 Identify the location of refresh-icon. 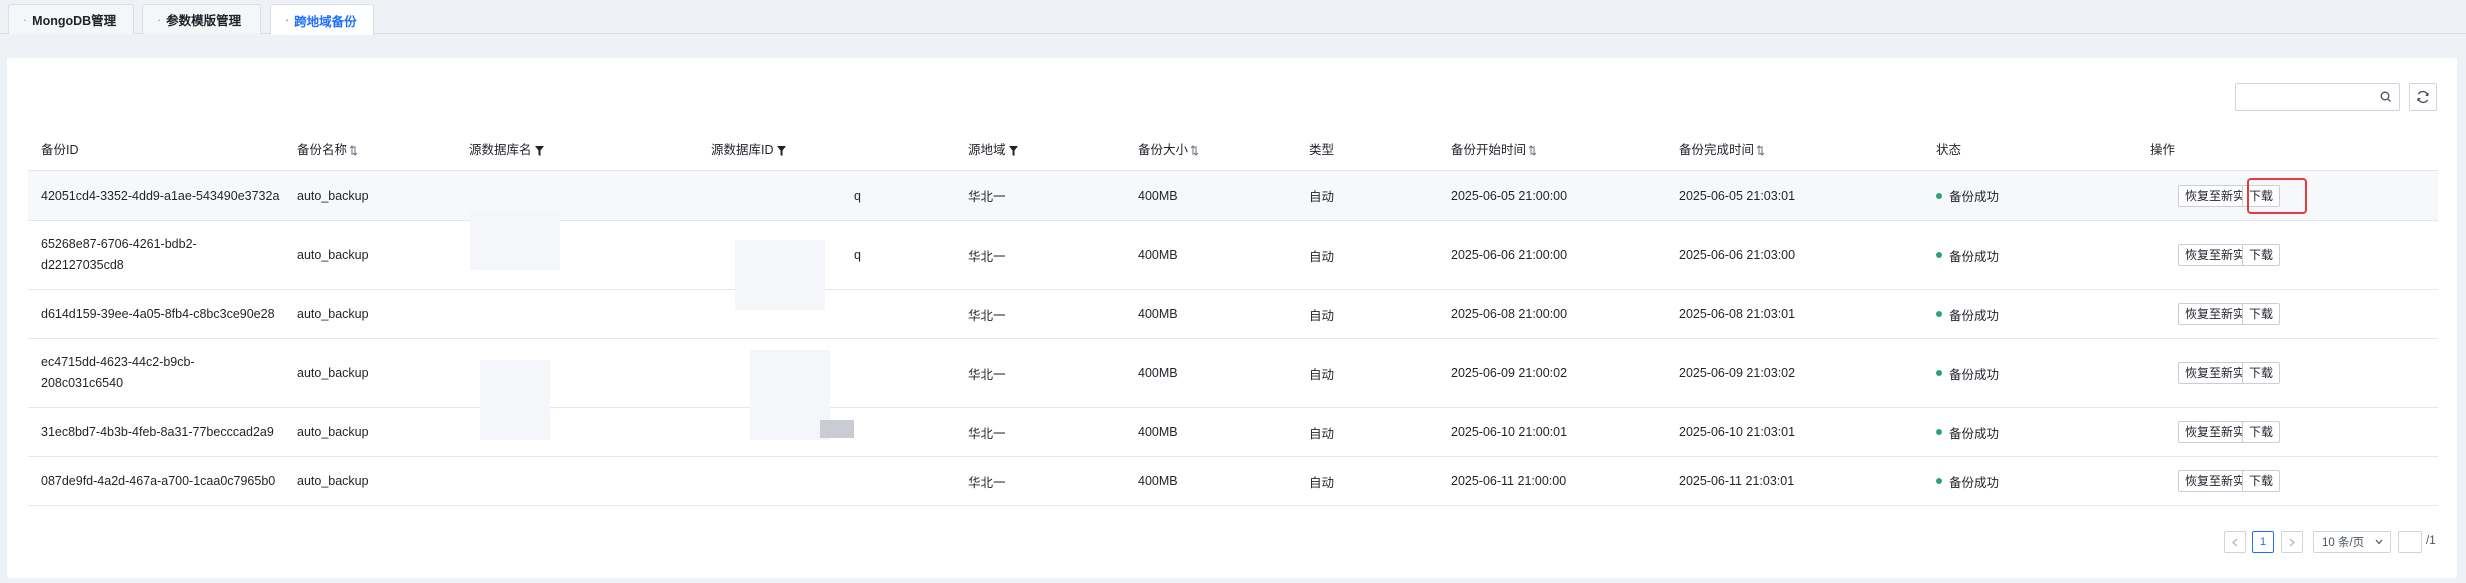
(2423, 97).